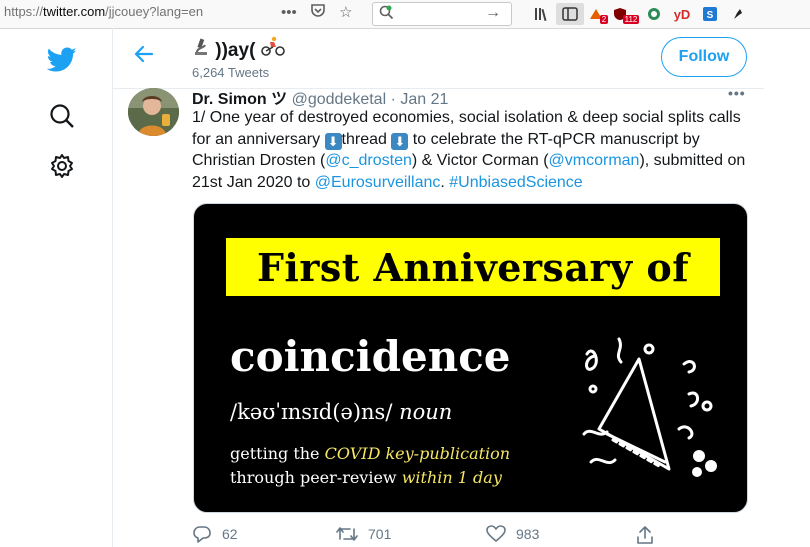 The image size is (810, 547). Describe the element at coordinates (426, 412) in the screenshot. I see `part-of-speech: noun` at that location.